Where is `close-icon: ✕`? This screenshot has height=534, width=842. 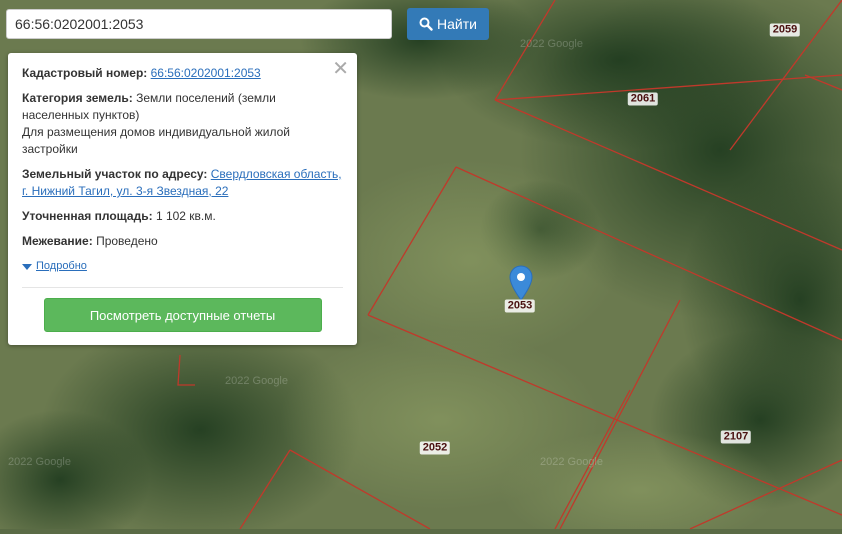 close-icon: ✕ is located at coordinates (340, 69).